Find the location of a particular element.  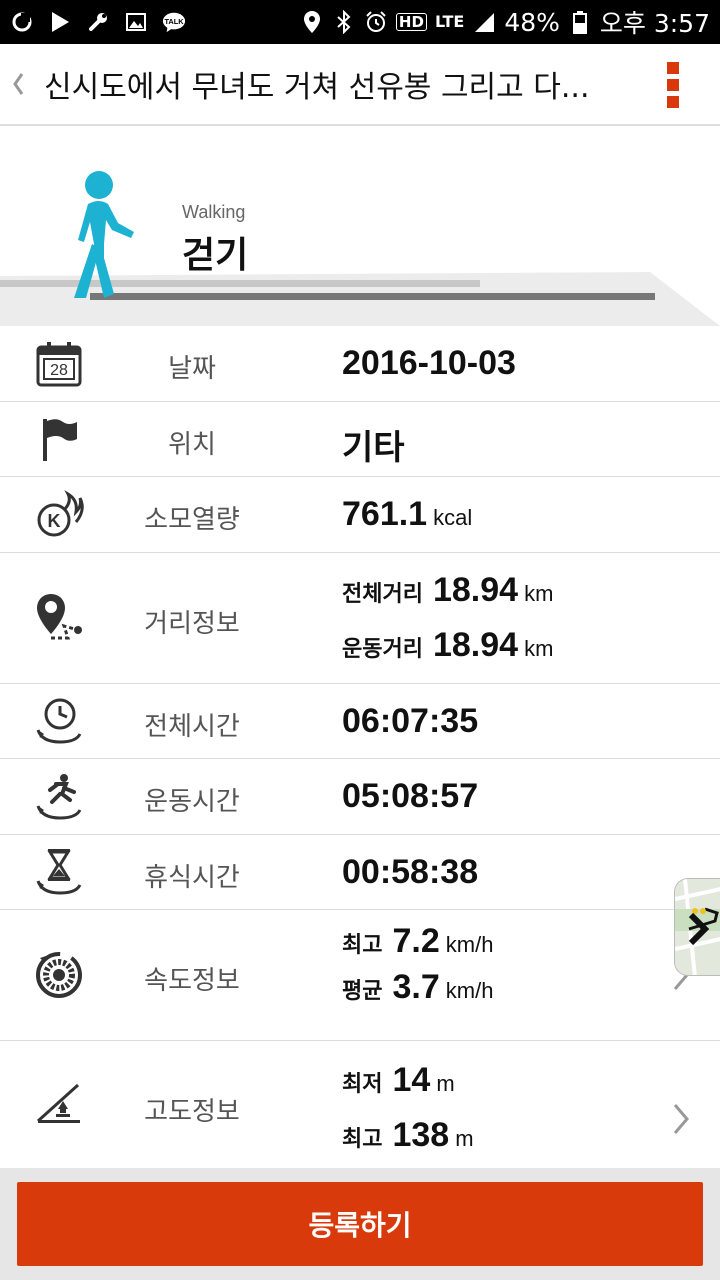

min-altitude-value: 최저 14 m is located at coordinates (398, 1080).